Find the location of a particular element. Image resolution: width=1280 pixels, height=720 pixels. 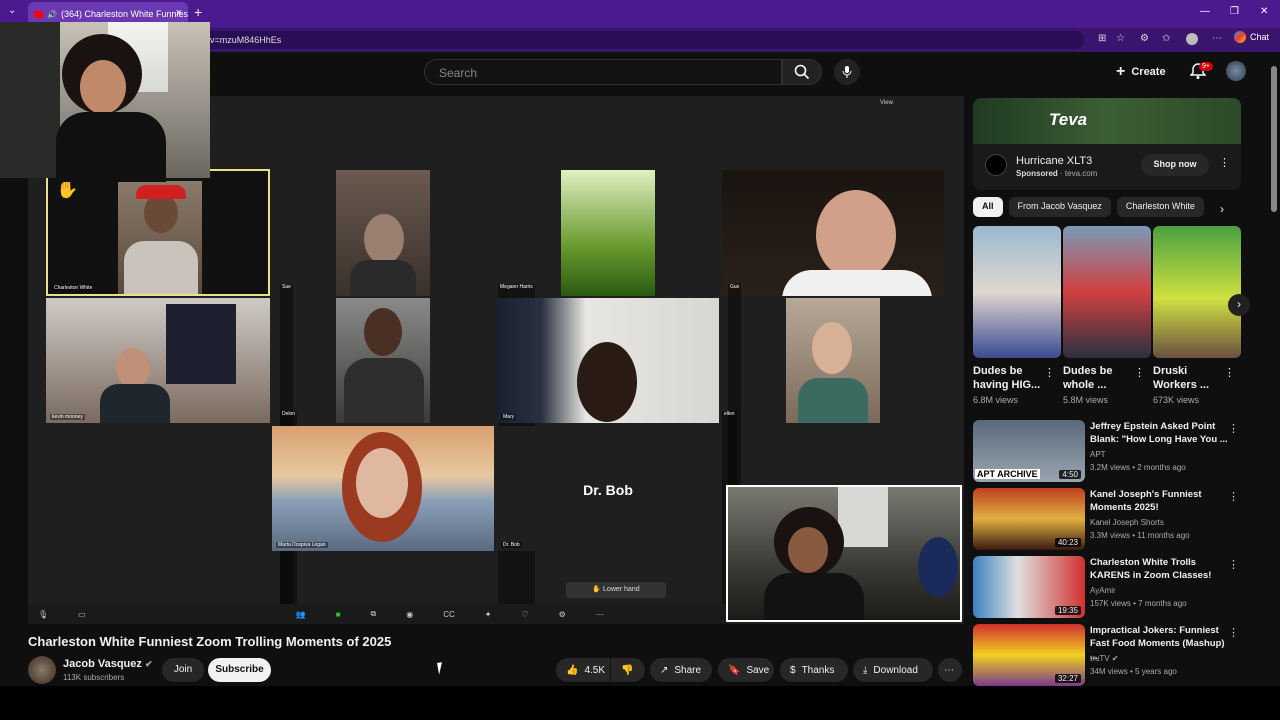

notification-count-badge: 9+ is located at coordinates (1206, 66).